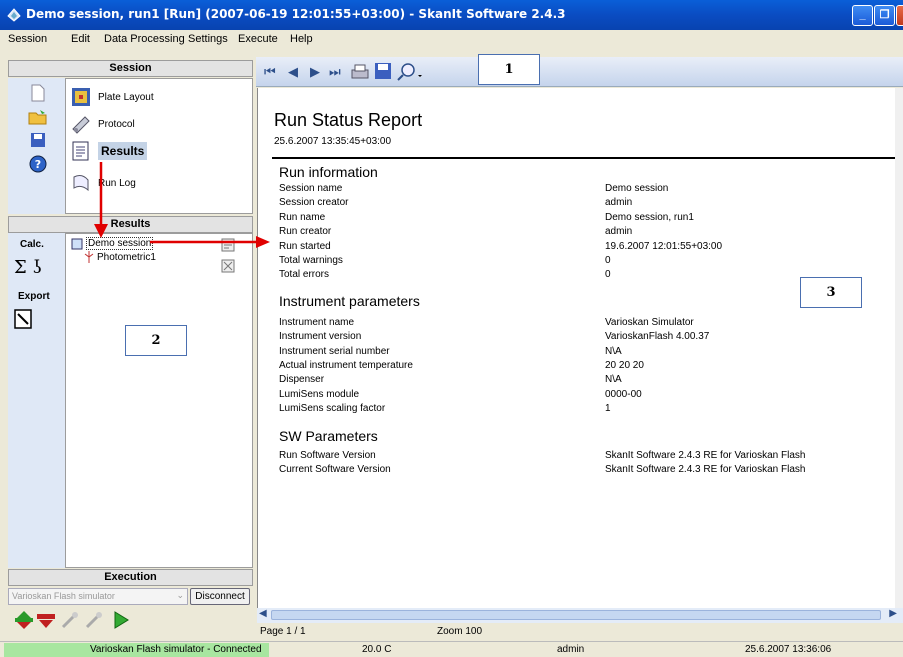 The width and height of the screenshot is (903, 657). What do you see at coordinates (624, 365) in the screenshot?
I see `row-value: 20 20 20` at bounding box center [624, 365].